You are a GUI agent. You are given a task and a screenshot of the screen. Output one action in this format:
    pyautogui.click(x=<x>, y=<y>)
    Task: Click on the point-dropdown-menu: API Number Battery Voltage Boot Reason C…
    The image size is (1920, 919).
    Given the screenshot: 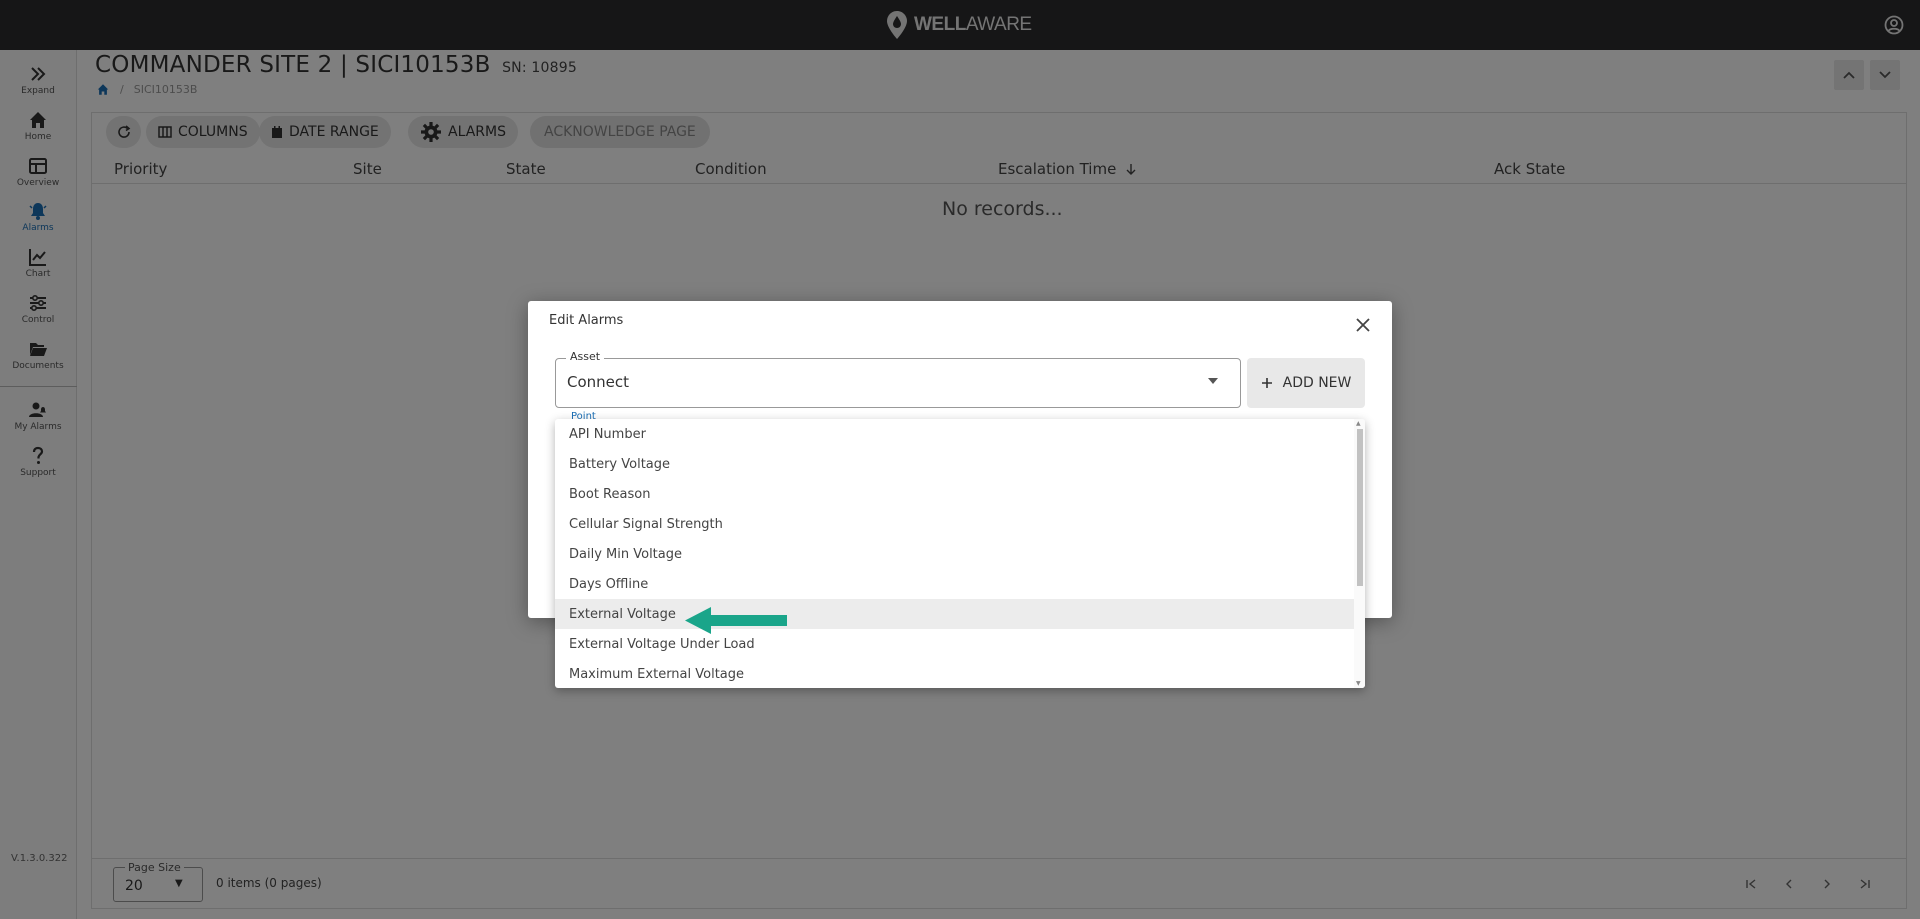 What is the action you would take?
    pyautogui.click(x=960, y=553)
    